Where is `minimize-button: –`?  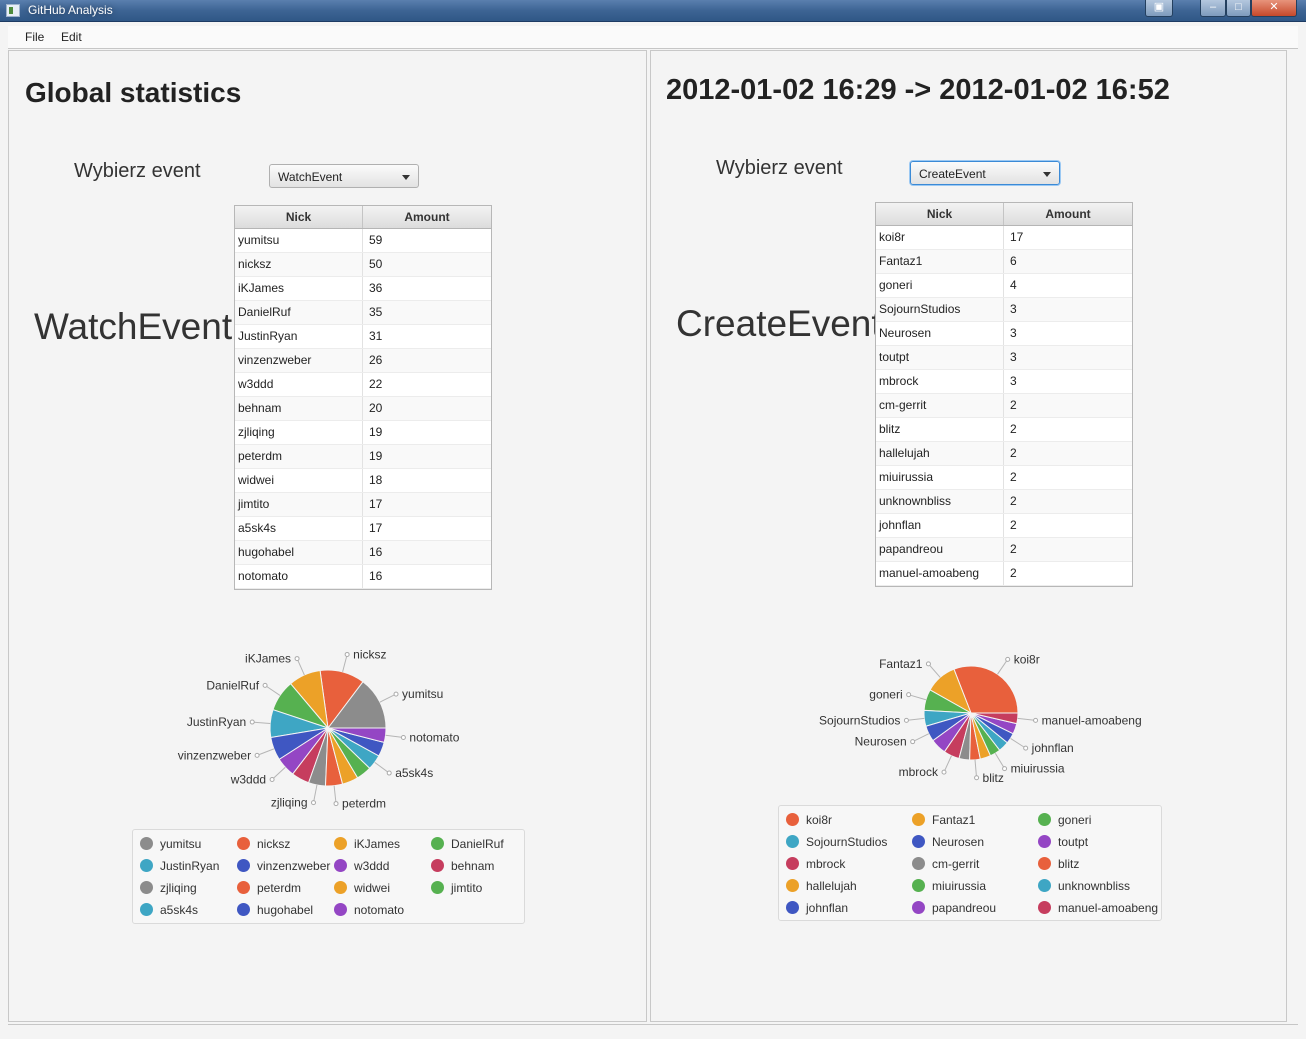 minimize-button: – is located at coordinates (1213, 8).